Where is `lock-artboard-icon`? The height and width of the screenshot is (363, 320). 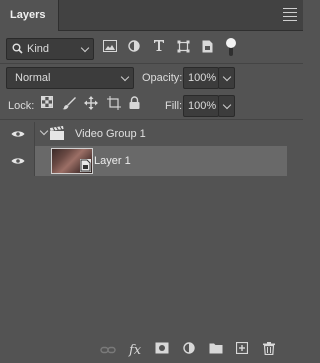 lock-artboard-icon is located at coordinates (115, 104).